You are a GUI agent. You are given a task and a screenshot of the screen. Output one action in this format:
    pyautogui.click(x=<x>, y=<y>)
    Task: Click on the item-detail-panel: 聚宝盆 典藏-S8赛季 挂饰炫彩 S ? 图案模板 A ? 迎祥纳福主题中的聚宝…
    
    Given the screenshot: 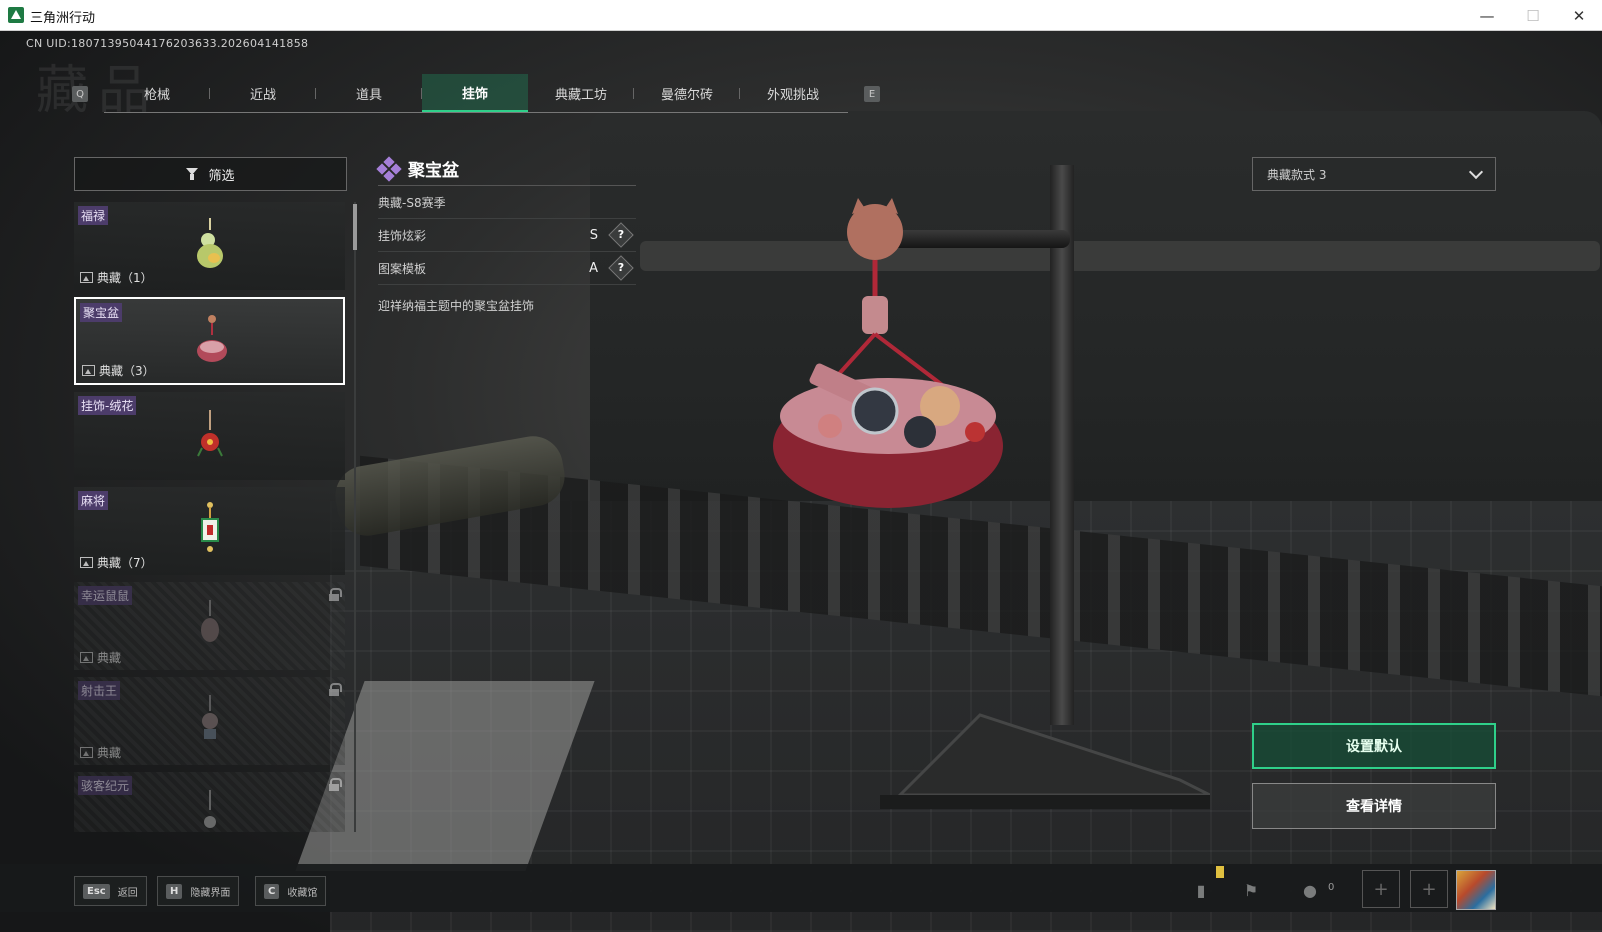 What is the action you would take?
    pyautogui.click(x=506, y=233)
    